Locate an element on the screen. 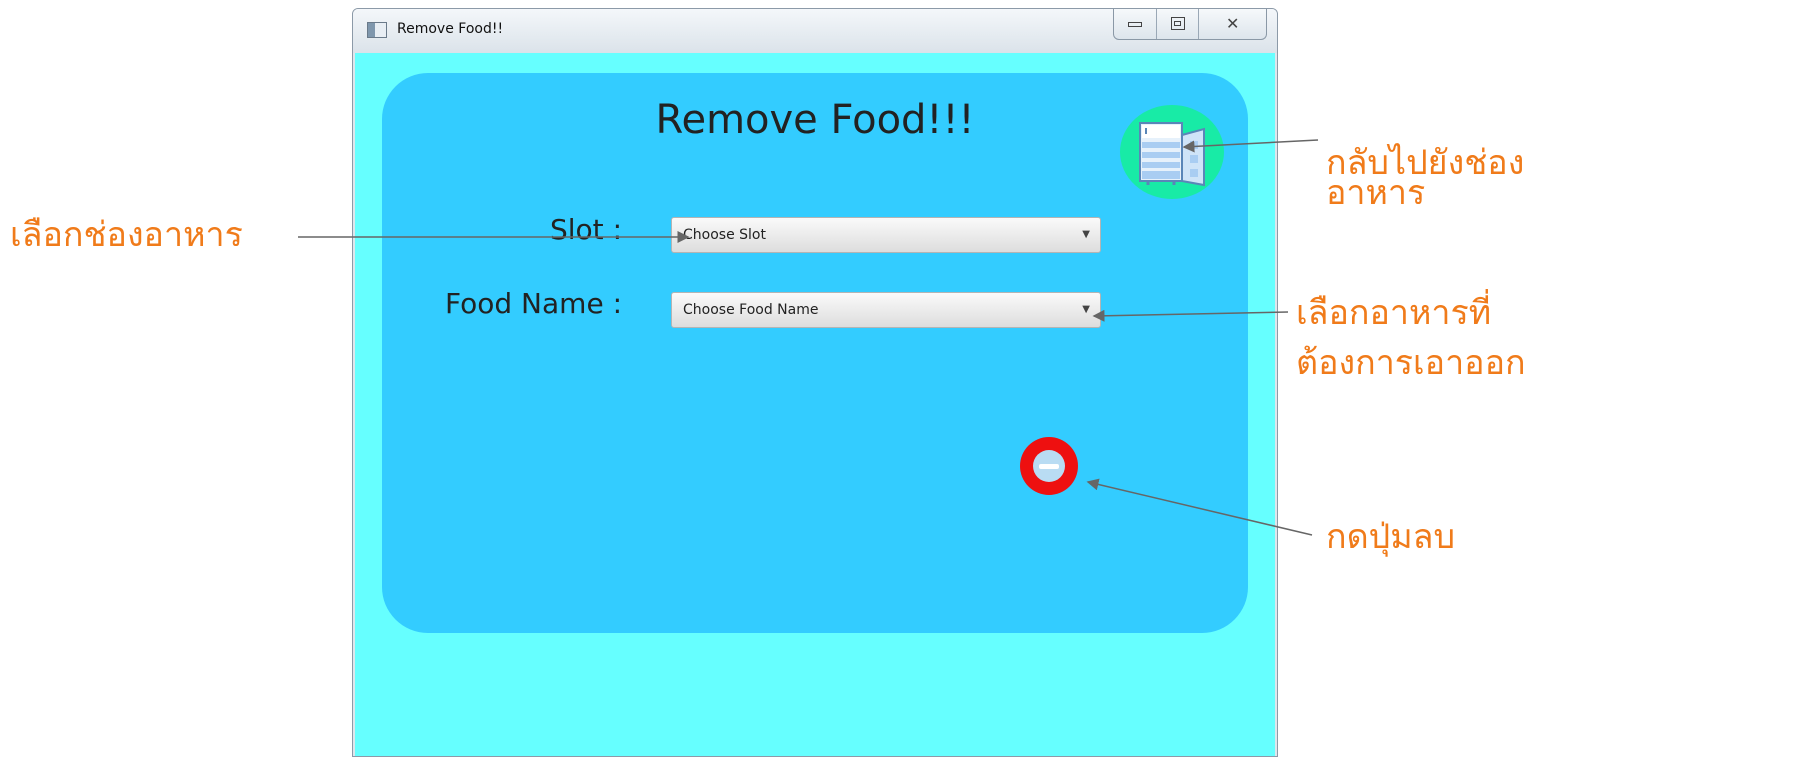 This screenshot has width=1804, height=757. annotation-back-line2: อาหาร is located at coordinates (1376, 193).